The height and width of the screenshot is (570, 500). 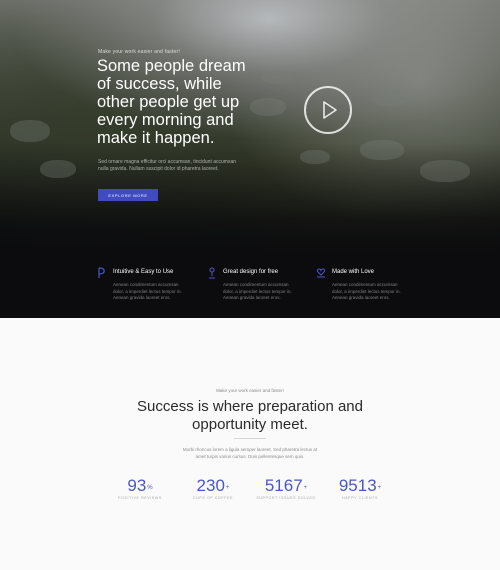 I want to click on explore-more-button: EXPLORE MORE, so click(x=128, y=195).